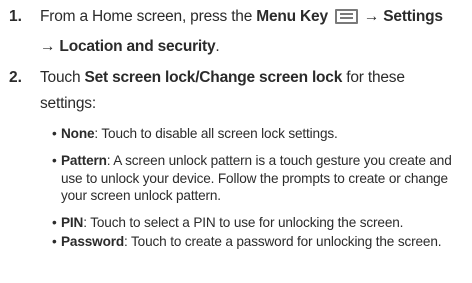  I want to click on step-number: 2., so click(15, 77).